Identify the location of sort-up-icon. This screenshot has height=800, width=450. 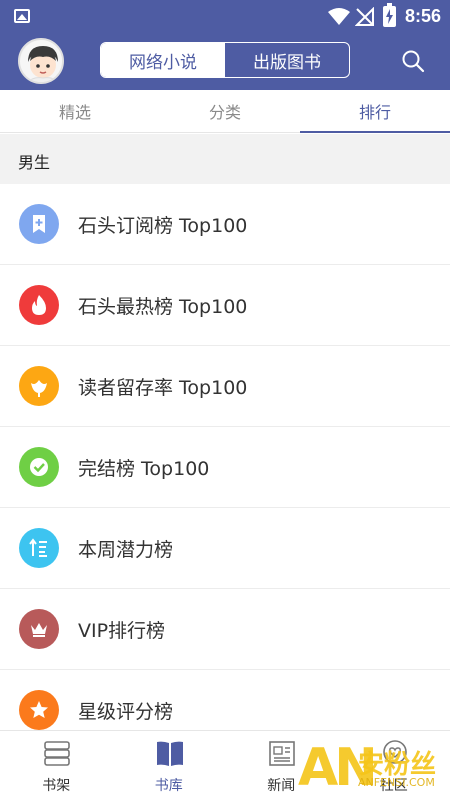
(39, 548).